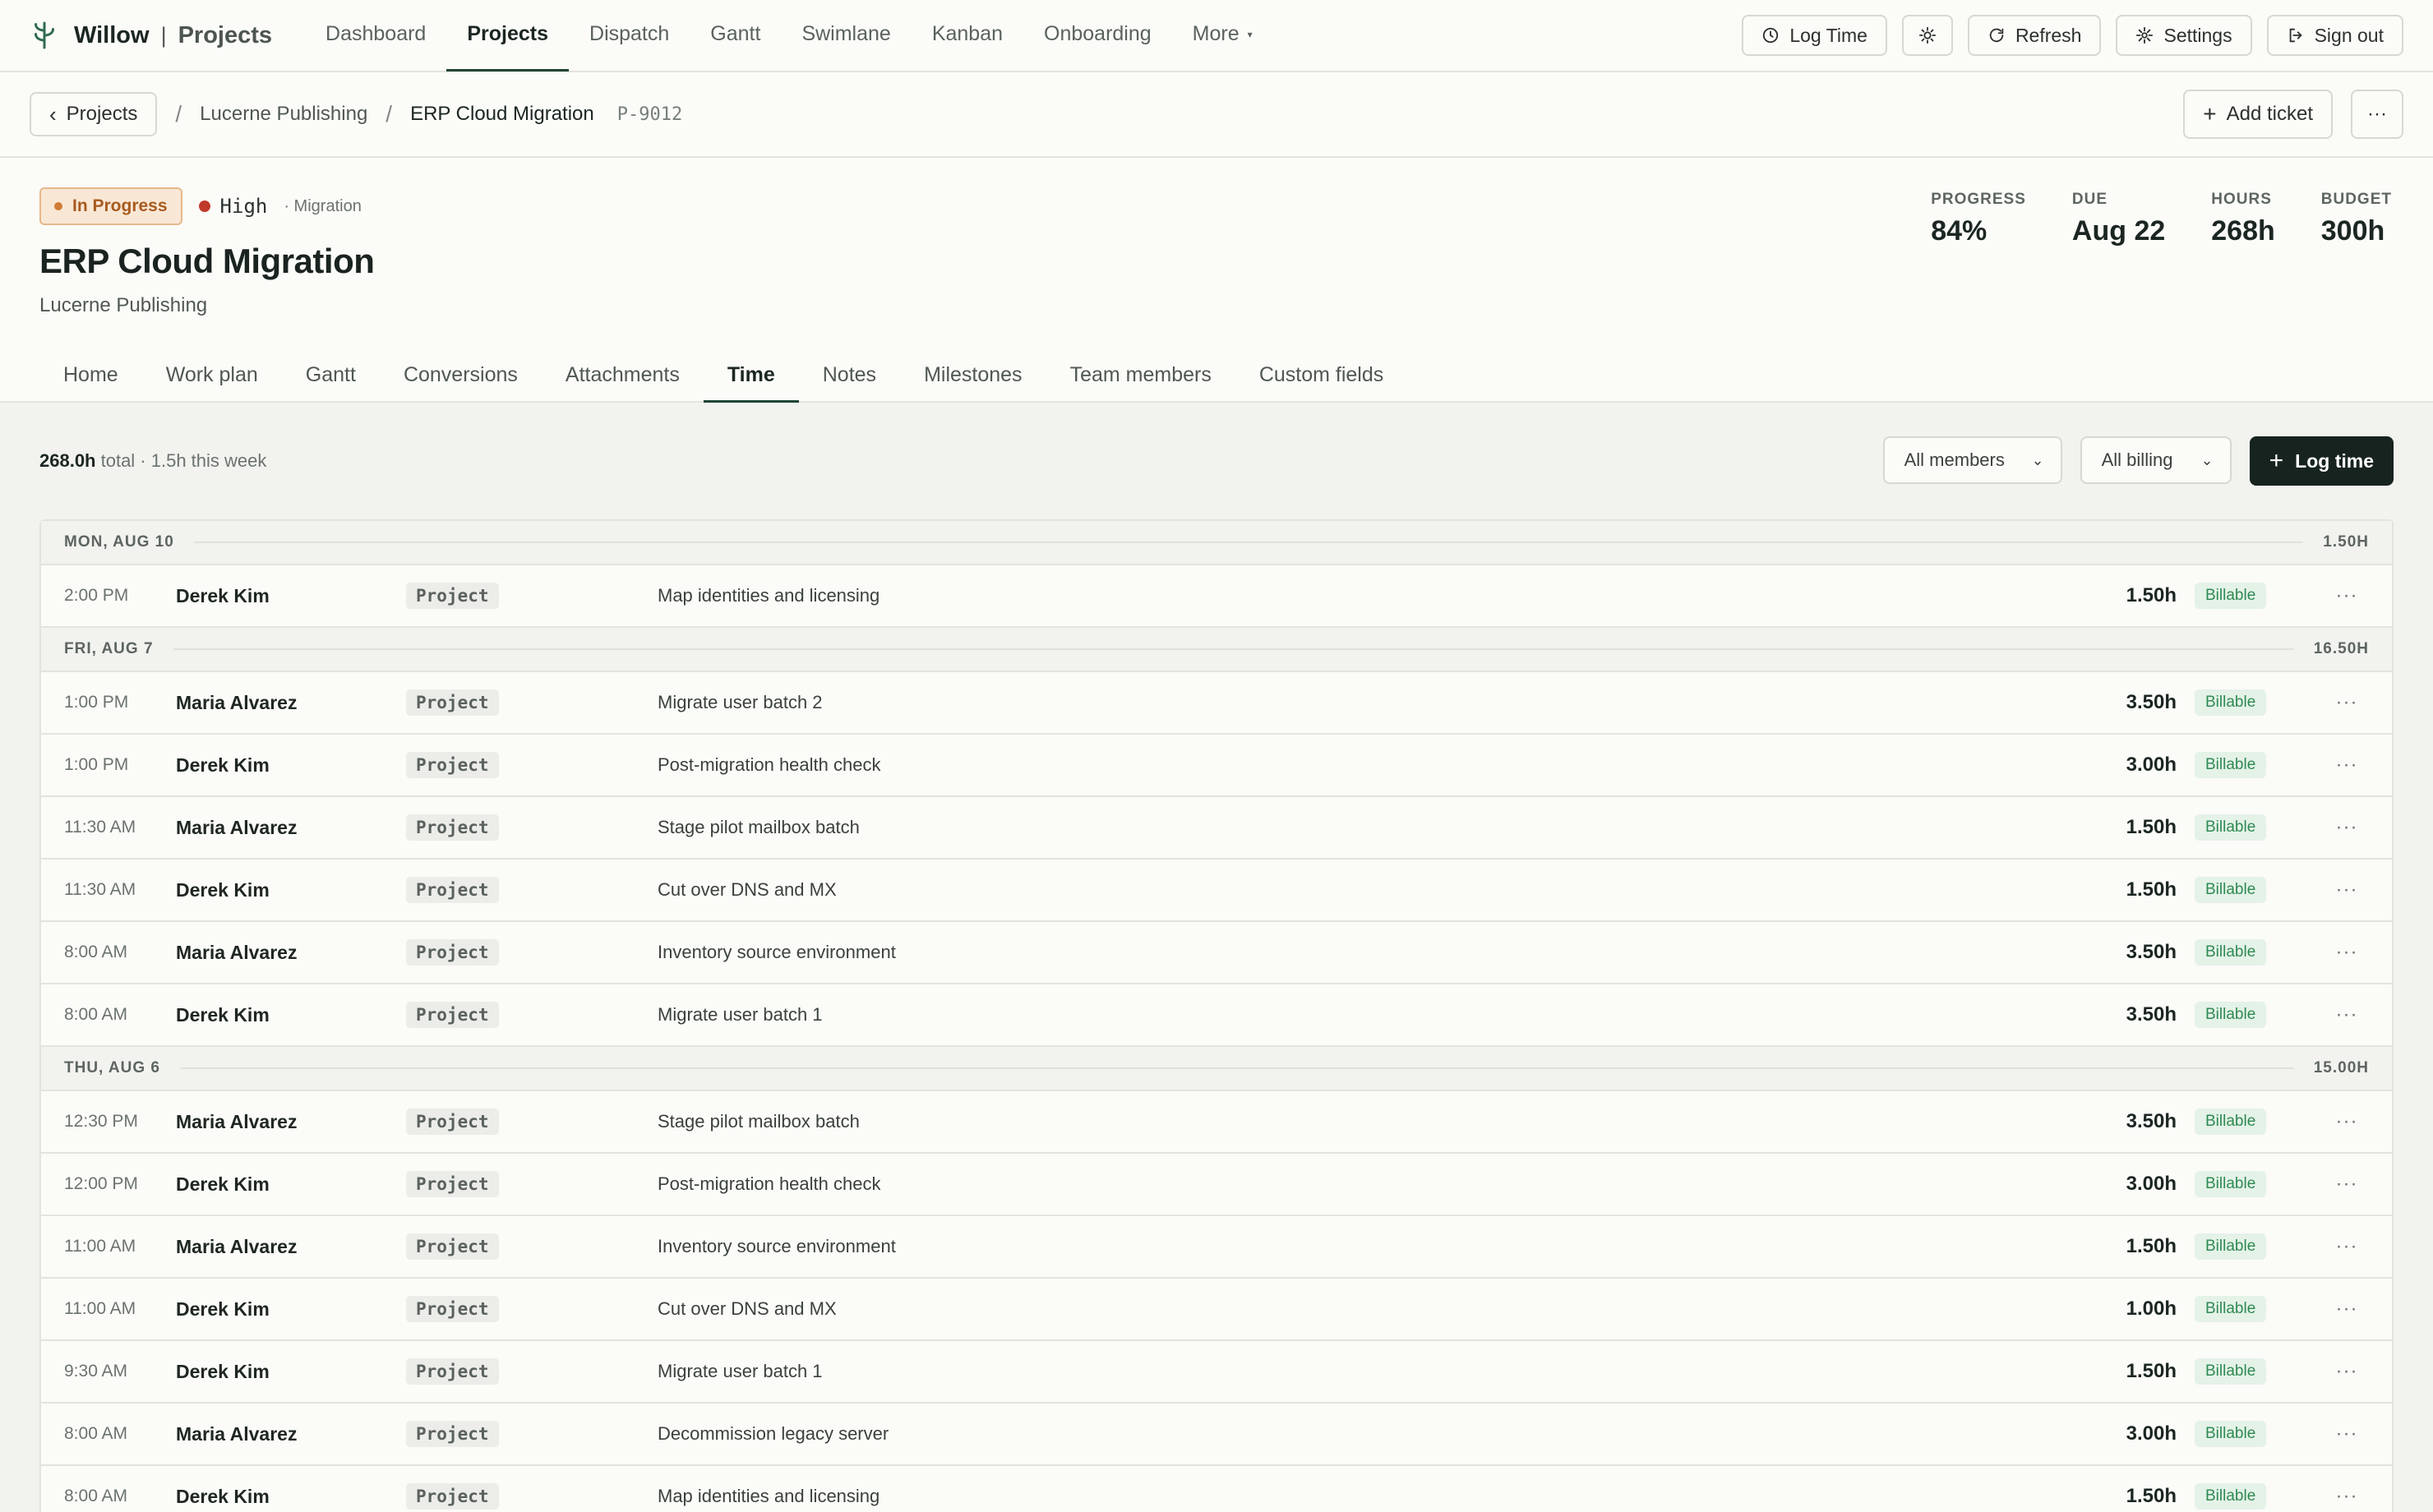  Describe the element at coordinates (2243, 231) in the screenshot. I see `stat-value: 268h` at that location.